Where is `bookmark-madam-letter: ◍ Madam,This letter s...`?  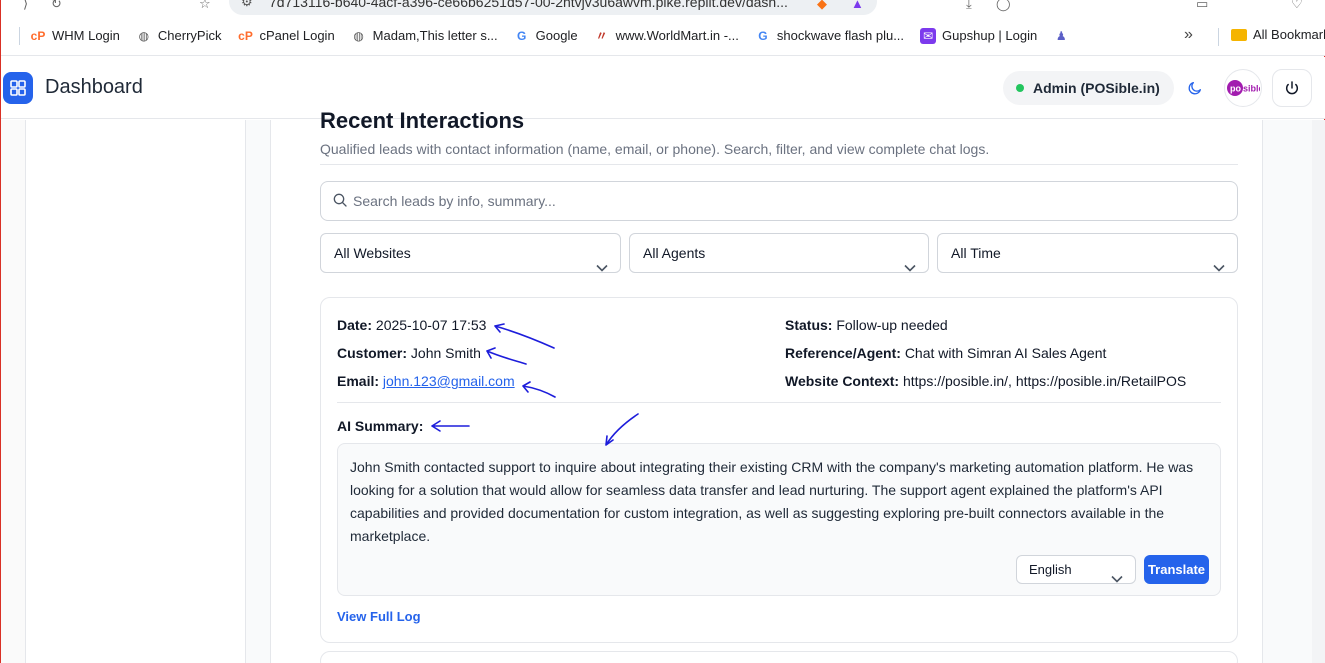 bookmark-madam-letter: ◍ Madam,This letter s... is located at coordinates (424, 36).